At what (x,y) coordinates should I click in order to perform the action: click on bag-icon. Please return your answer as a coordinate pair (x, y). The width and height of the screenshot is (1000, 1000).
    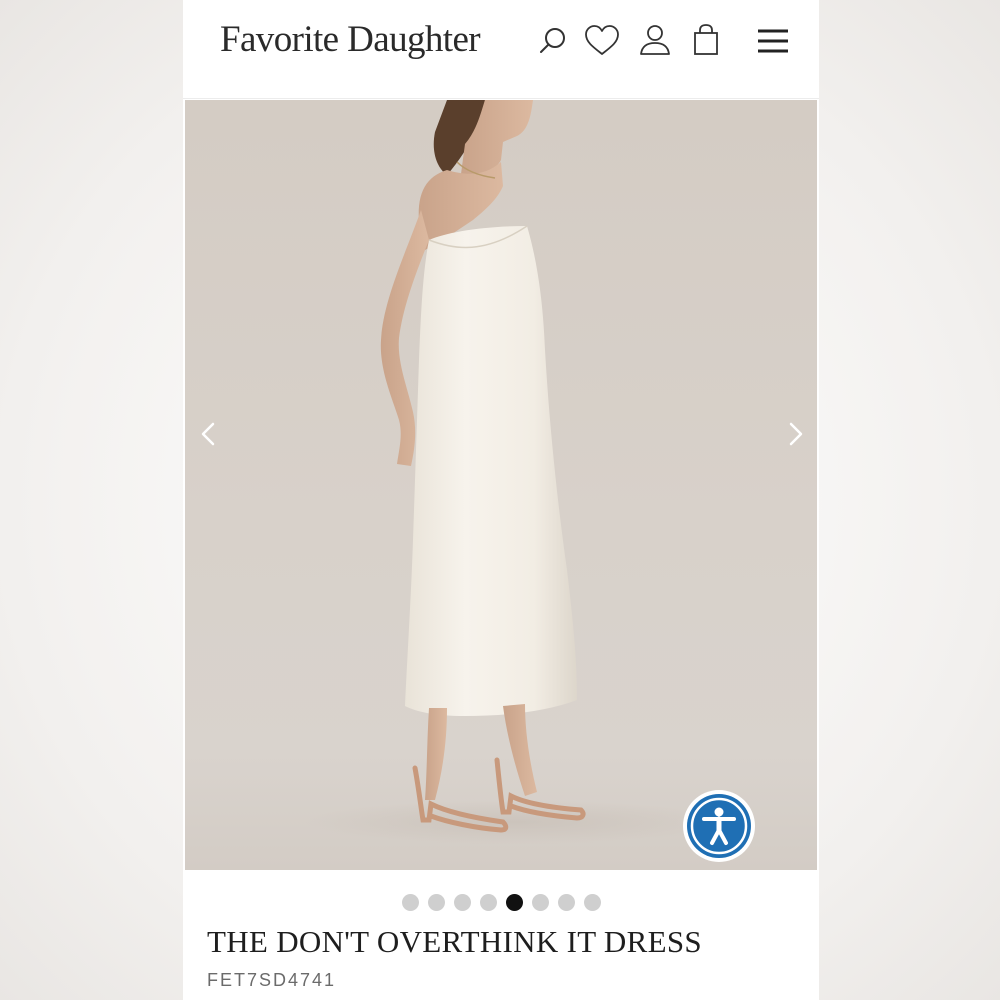
    Looking at the image, I should click on (706, 39).